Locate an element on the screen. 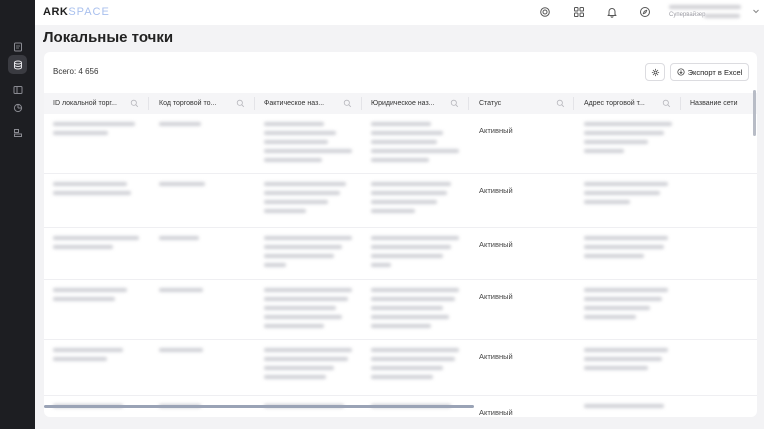  column-label: Статус is located at coordinates (490, 103).